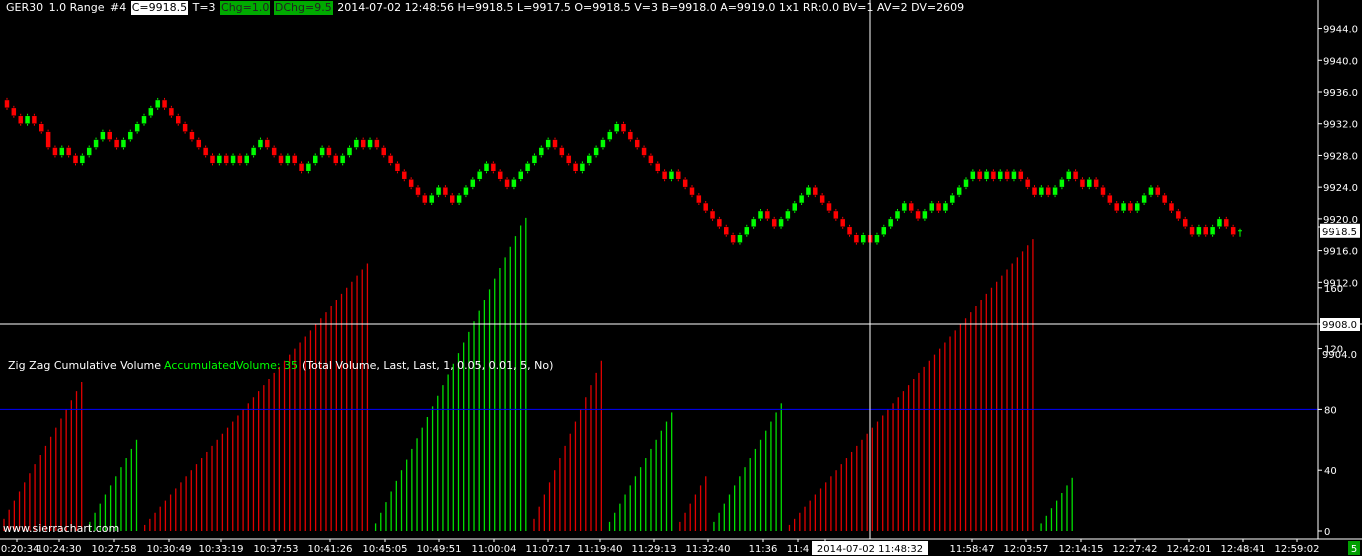 This screenshot has width=1362, height=556. What do you see at coordinates (1354, 549) in the screenshot?
I see `corner-badge: 5` at bounding box center [1354, 549].